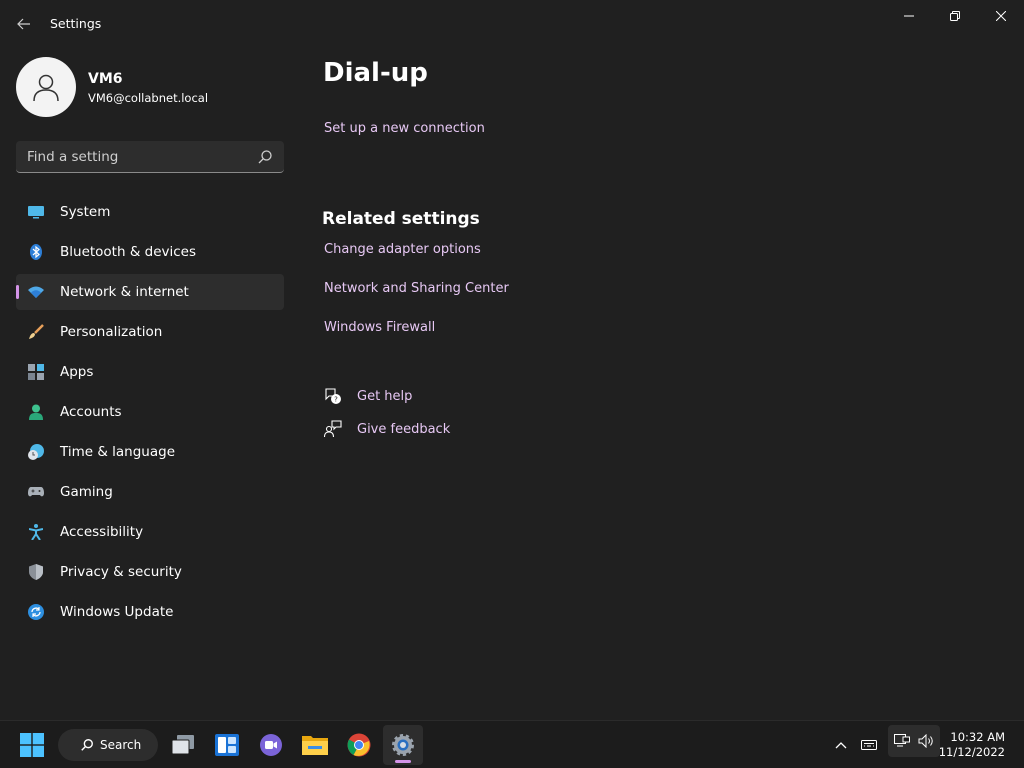 The width and height of the screenshot is (1024, 768). I want to click on sidebar-item-label: Privacy & security, so click(121, 572).